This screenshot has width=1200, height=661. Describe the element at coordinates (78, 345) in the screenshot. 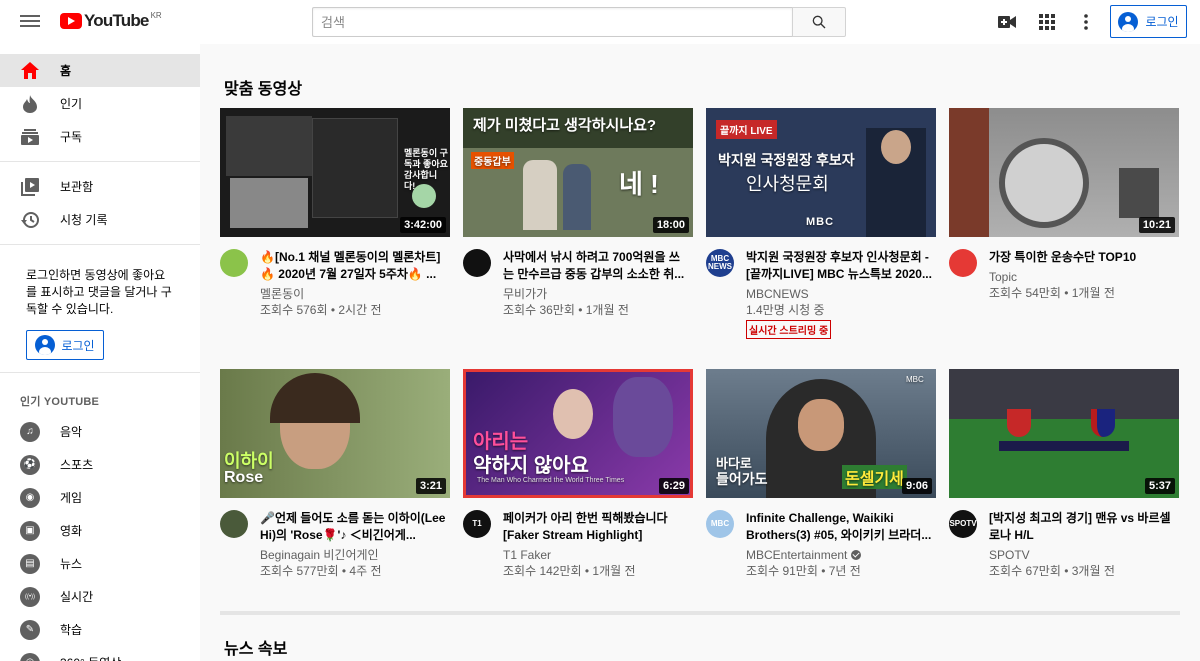

I see `signin-label: 로그인` at that location.